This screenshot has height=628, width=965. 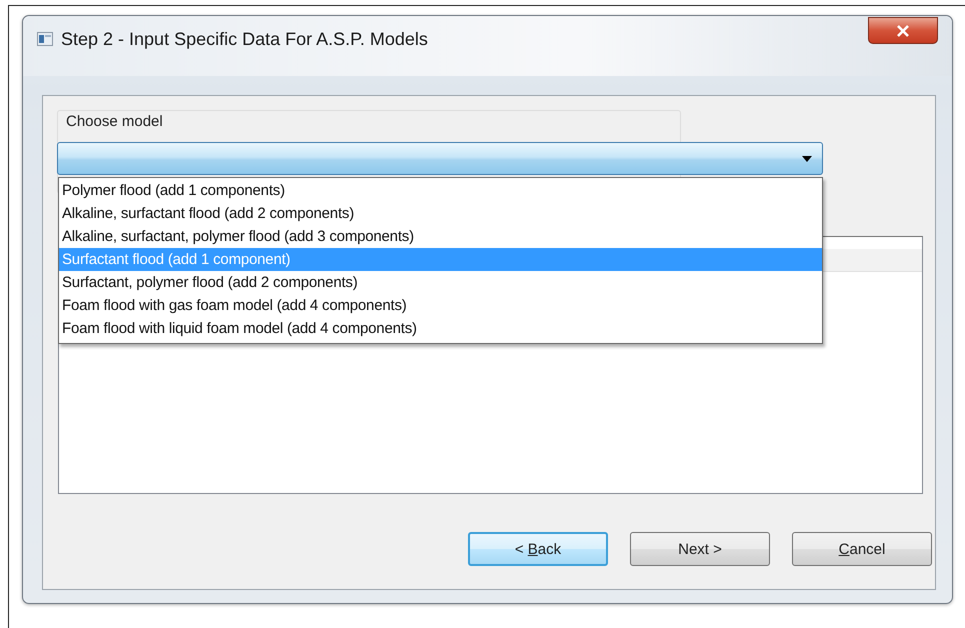 What do you see at coordinates (807, 159) in the screenshot?
I see `caret-icon` at bounding box center [807, 159].